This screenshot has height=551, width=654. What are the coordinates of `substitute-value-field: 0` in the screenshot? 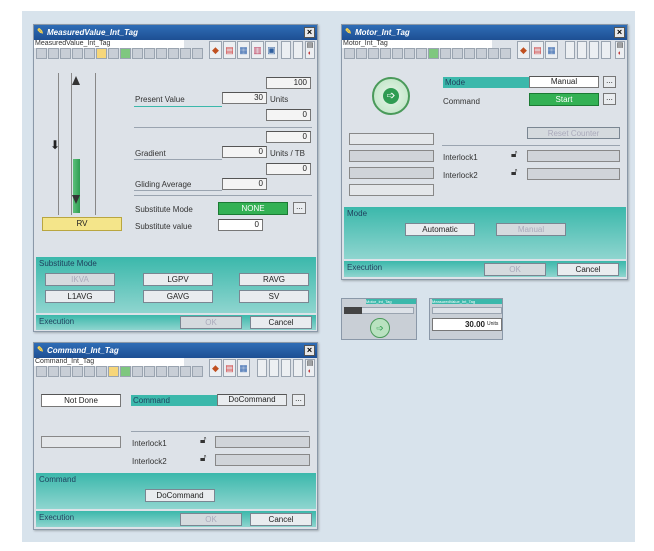 It's located at (240, 225).